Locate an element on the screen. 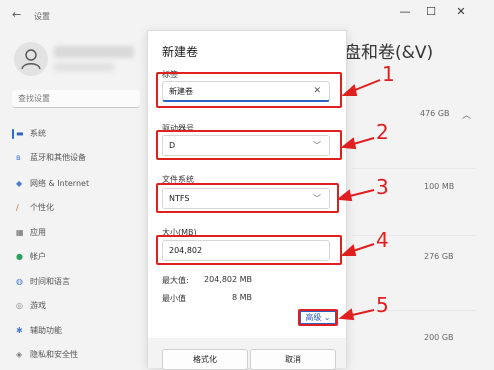  annotation-number-4: 4 is located at coordinates (382, 240).